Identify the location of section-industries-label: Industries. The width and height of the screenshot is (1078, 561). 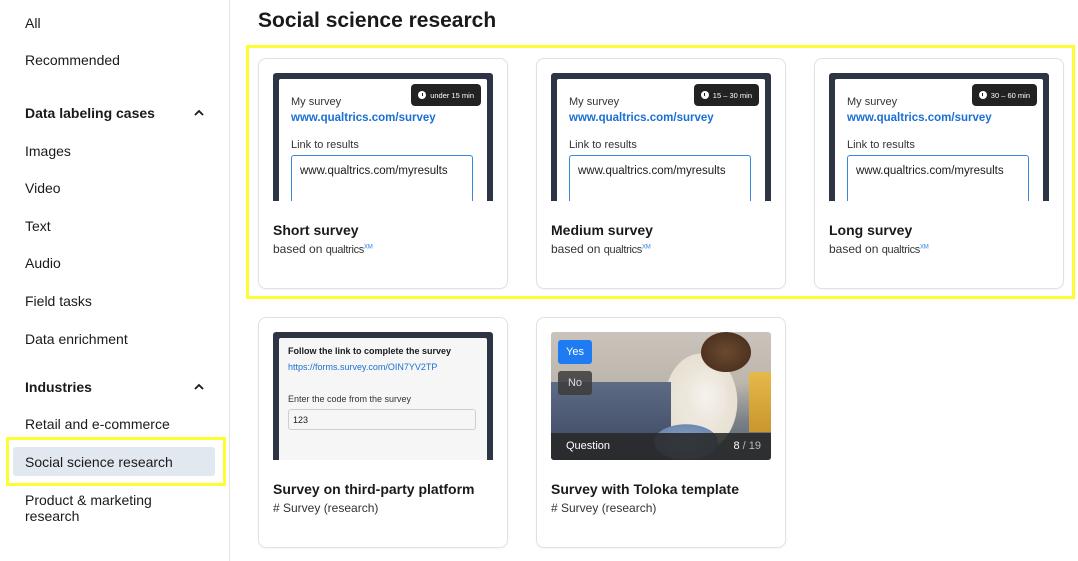
(58, 387).